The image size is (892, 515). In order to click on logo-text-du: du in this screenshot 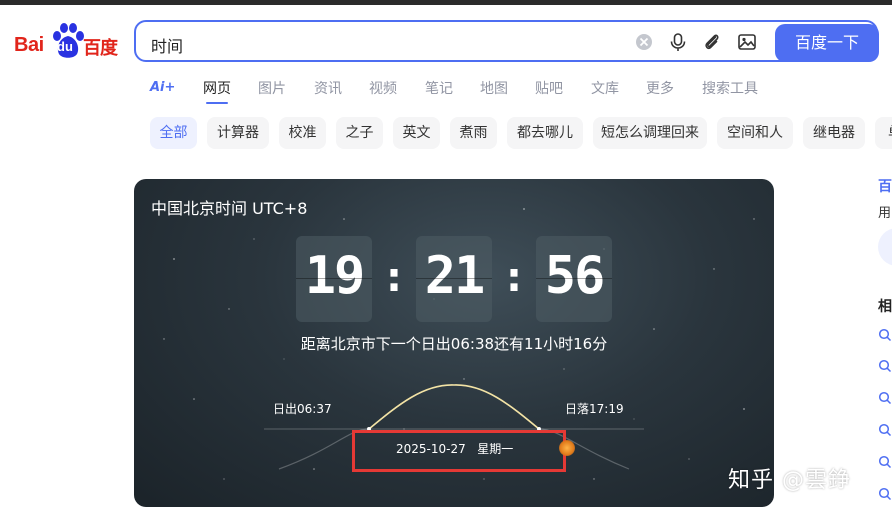, I will do `click(65, 46)`.